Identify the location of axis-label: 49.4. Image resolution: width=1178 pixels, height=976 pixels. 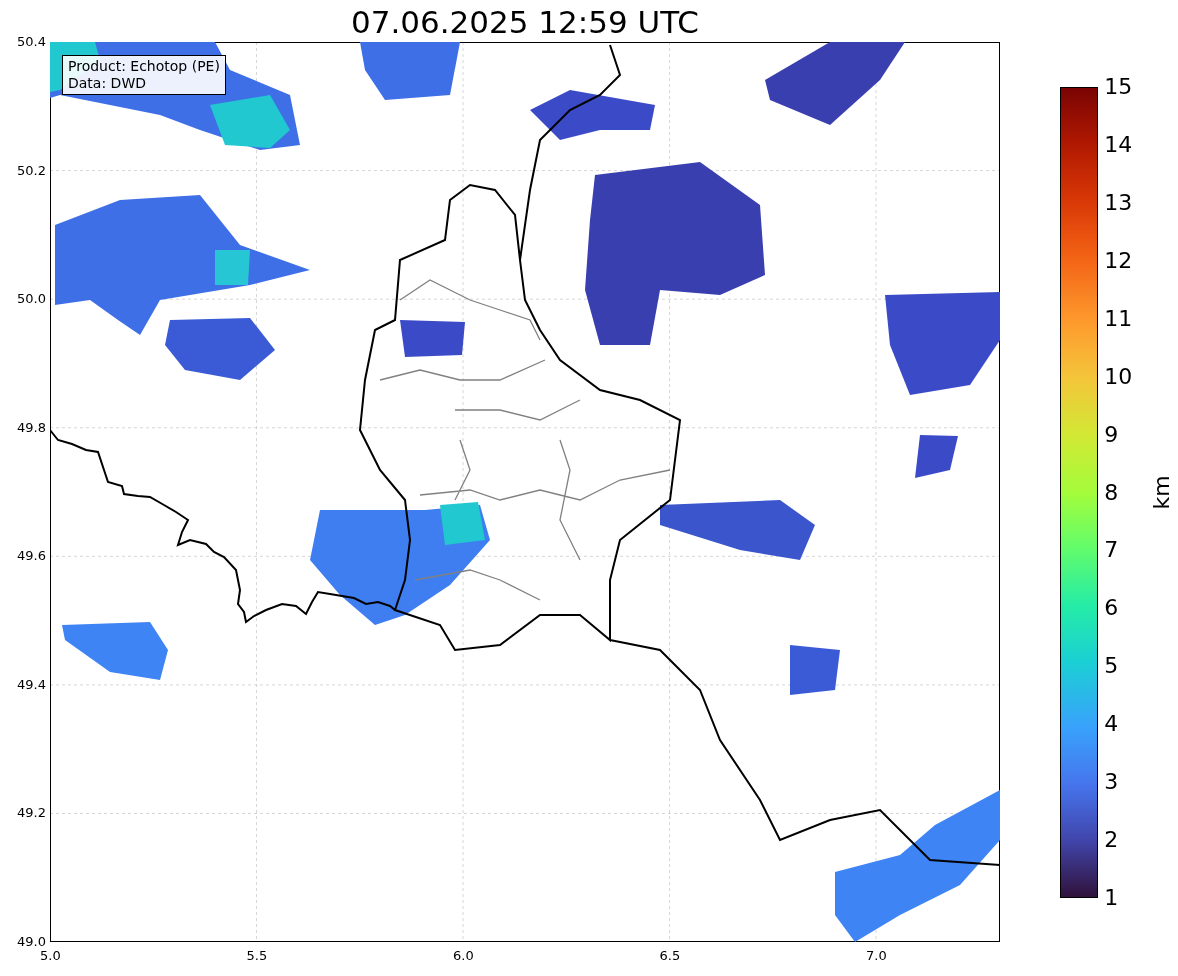
(31, 684).